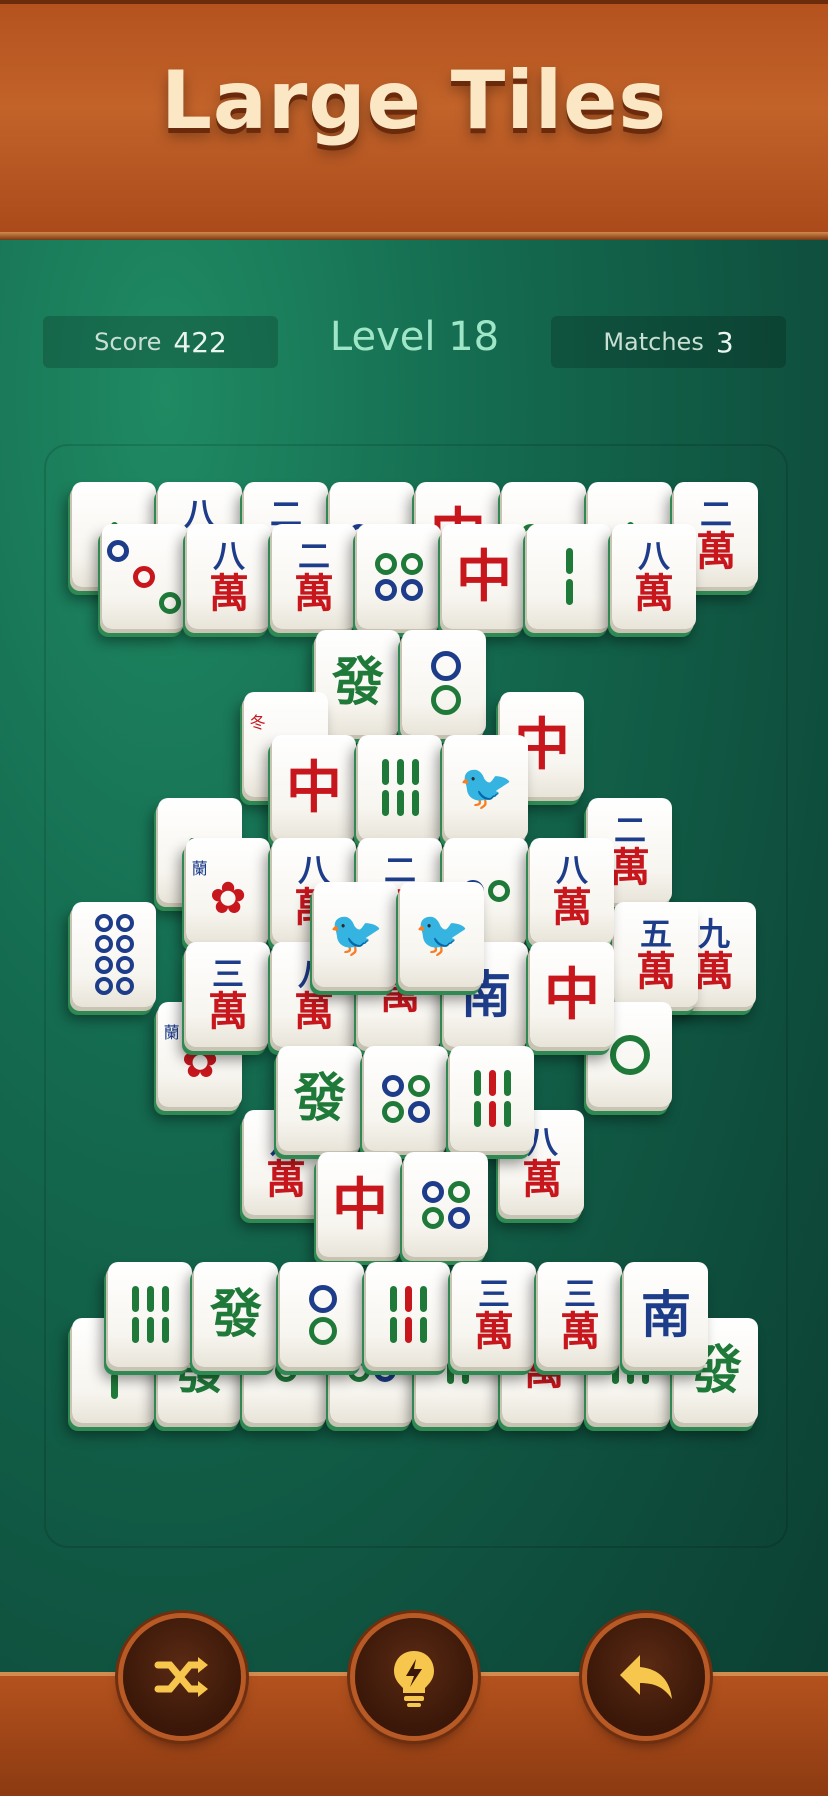 This screenshot has width=828, height=1796. What do you see at coordinates (200, 342) in the screenshot?
I see `score-value: 422` at bounding box center [200, 342].